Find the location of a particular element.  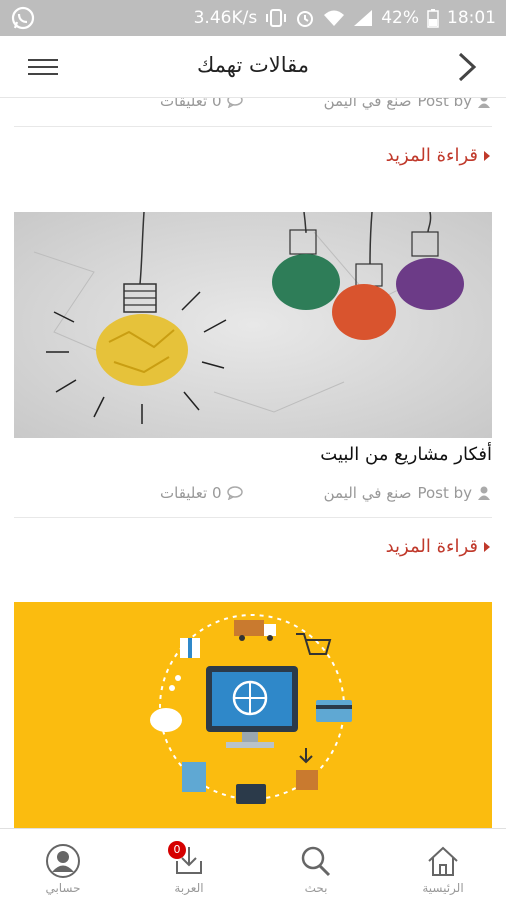

bottom-nav: حسابي 0 العربة بحث الرئيسية is located at coordinates (253, 864).